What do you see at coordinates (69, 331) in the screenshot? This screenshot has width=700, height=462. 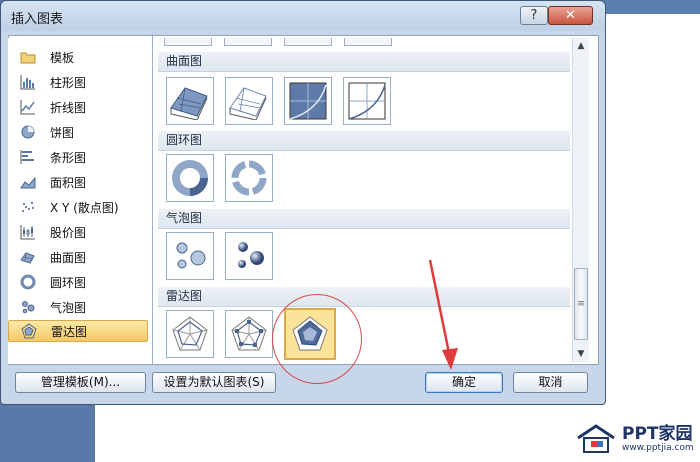 I see `category-label: 雷达图` at bounding box center [69, 331].